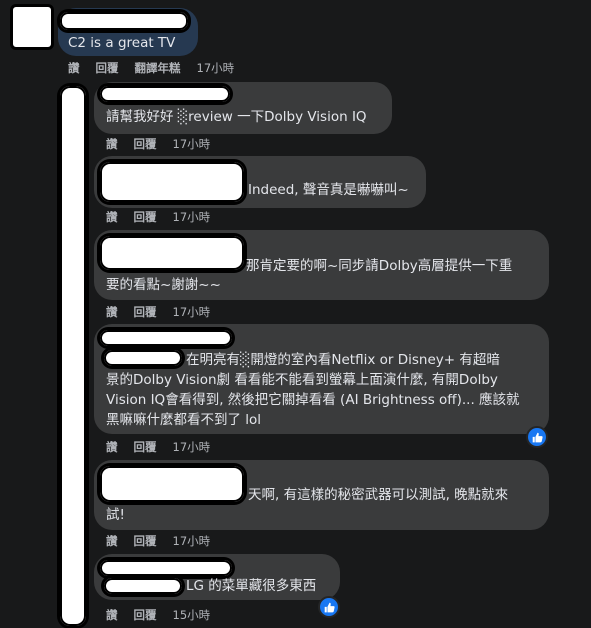 Image resolution: width=591 pixels, height=628 pixels. Describe the element at coordinates (378, 495) in the screenshot. I see `comment-text-line: 天啊, 有這樣的秘密武器可以測試, 晚點就來` at that location.